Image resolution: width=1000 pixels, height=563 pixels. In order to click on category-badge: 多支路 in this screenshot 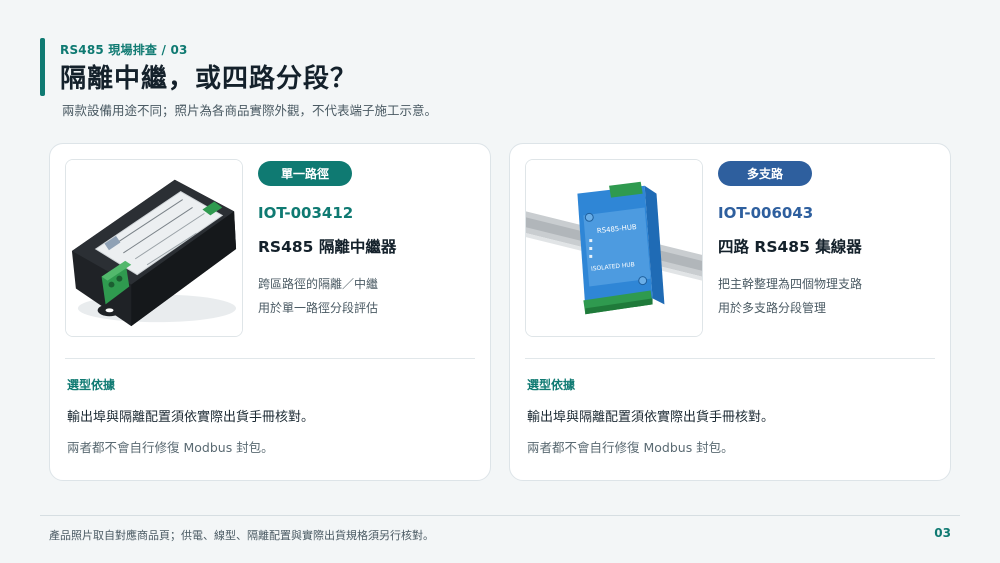, I will do `click(765, 173)`.